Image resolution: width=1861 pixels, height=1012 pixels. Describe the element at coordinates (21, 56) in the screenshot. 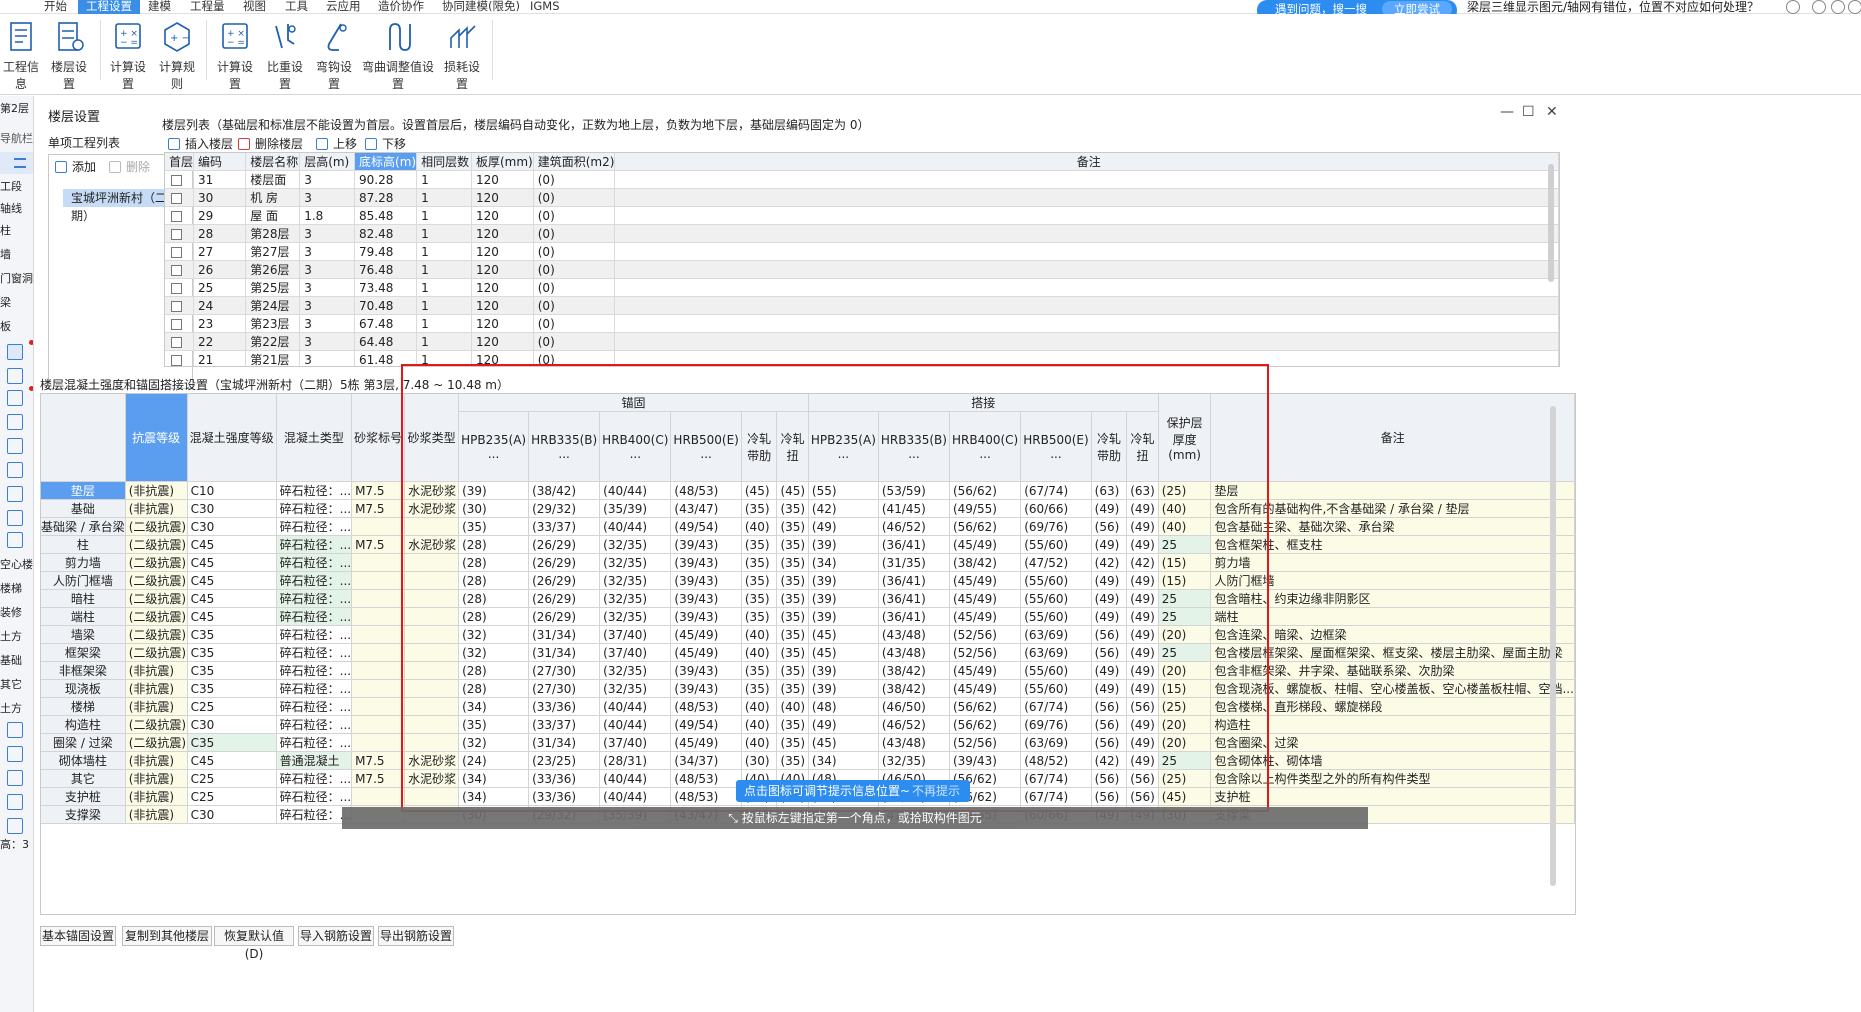

I see `project-info-button: 工程信息` at that location.